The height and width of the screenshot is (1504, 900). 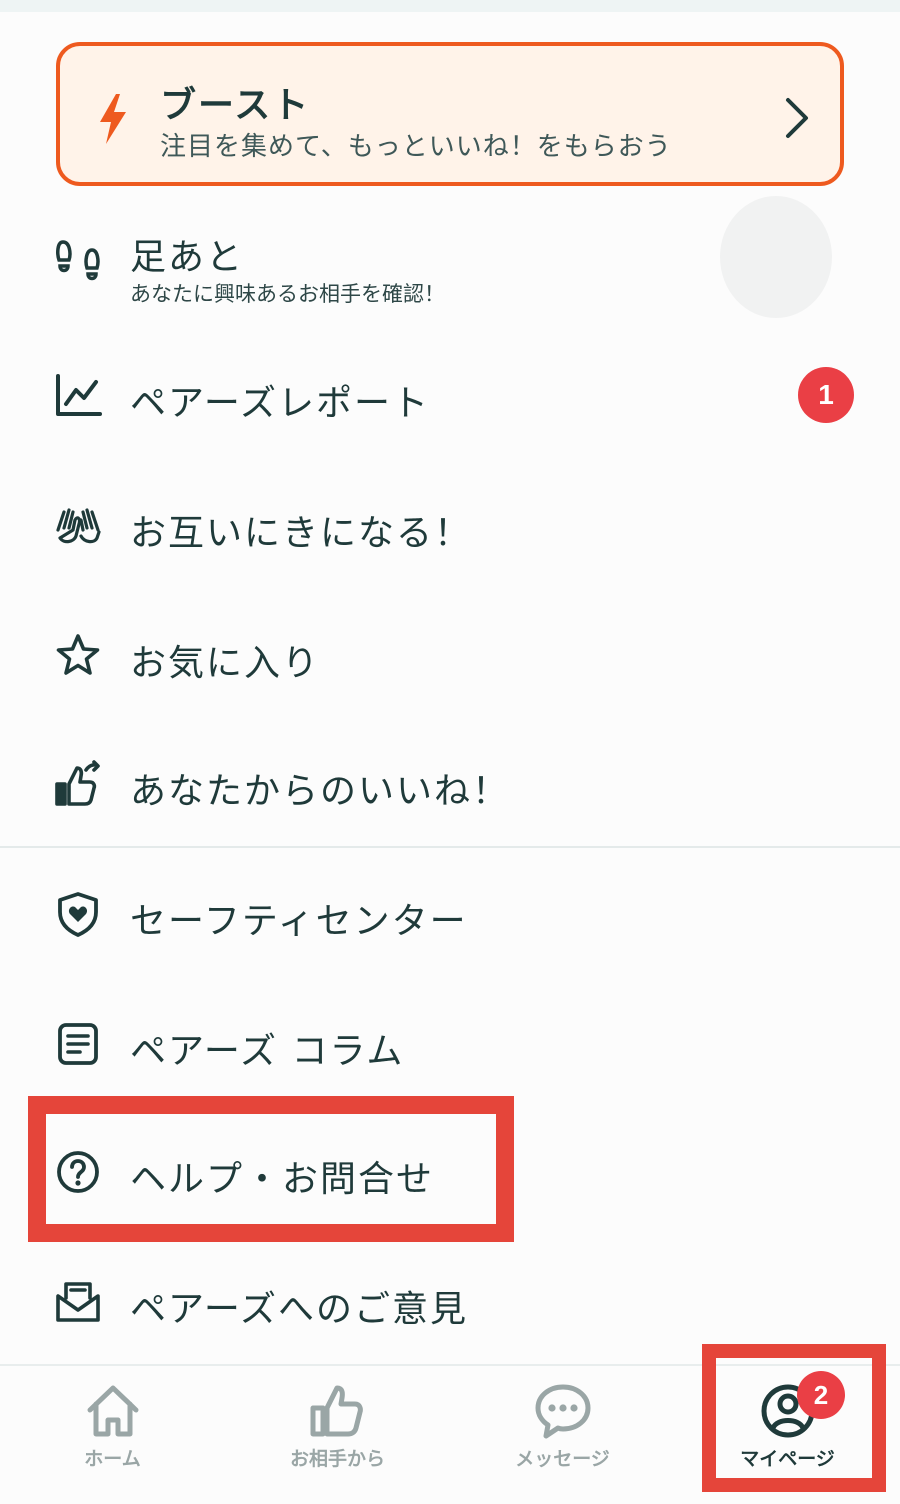 I want to click on column-label: ペアーズ コラム, so click(x=267, y=1051).